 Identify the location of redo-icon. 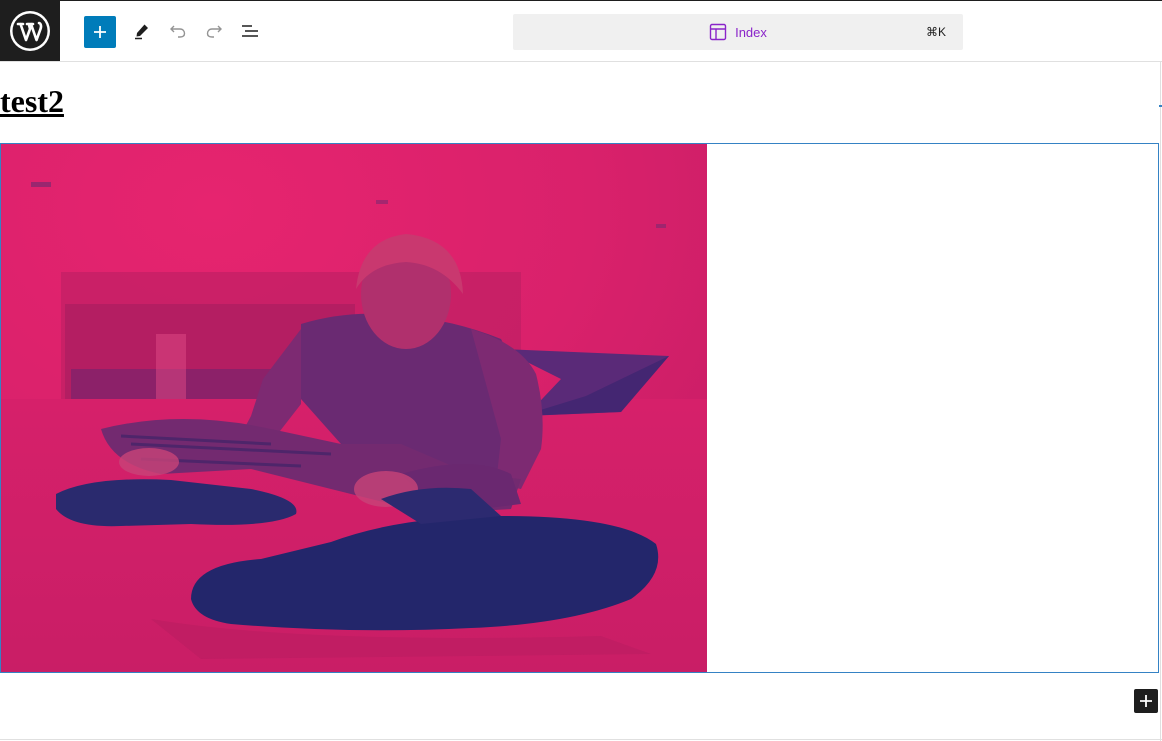
(214, 31).